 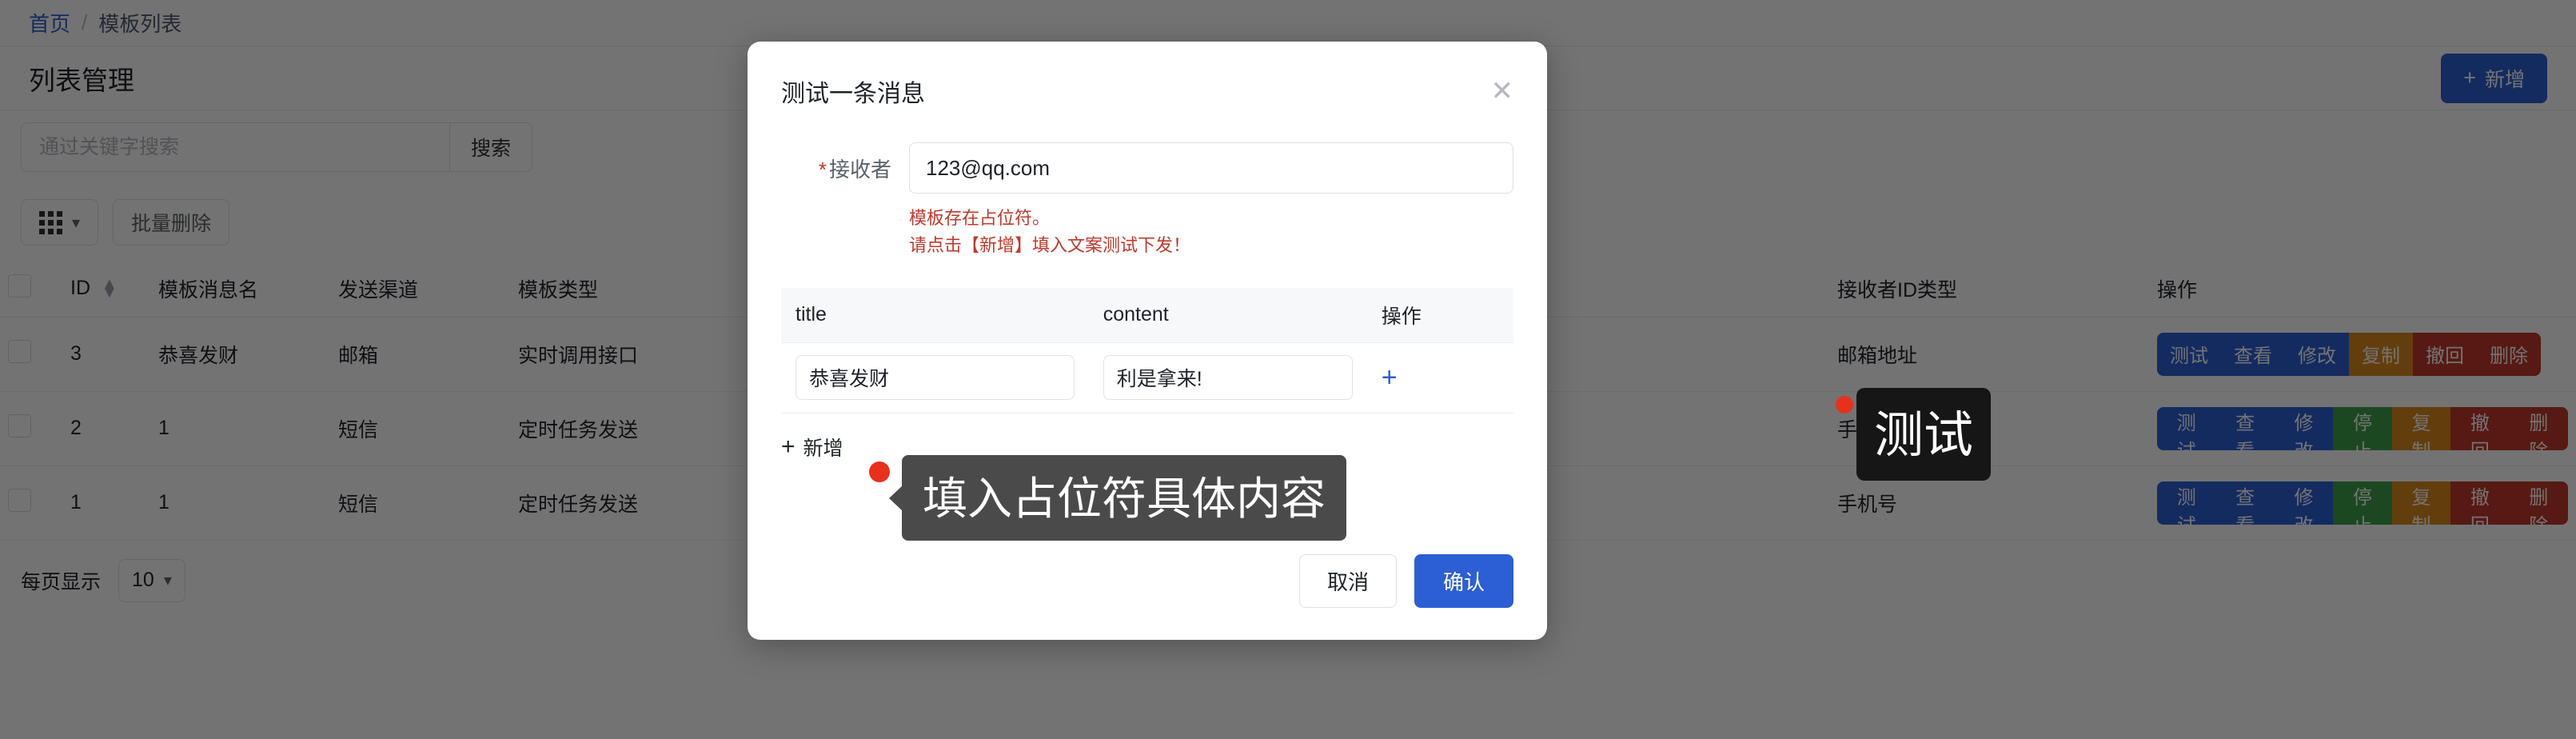 I want to click on placeholder-content-cell, so click(x=1227, y=377).